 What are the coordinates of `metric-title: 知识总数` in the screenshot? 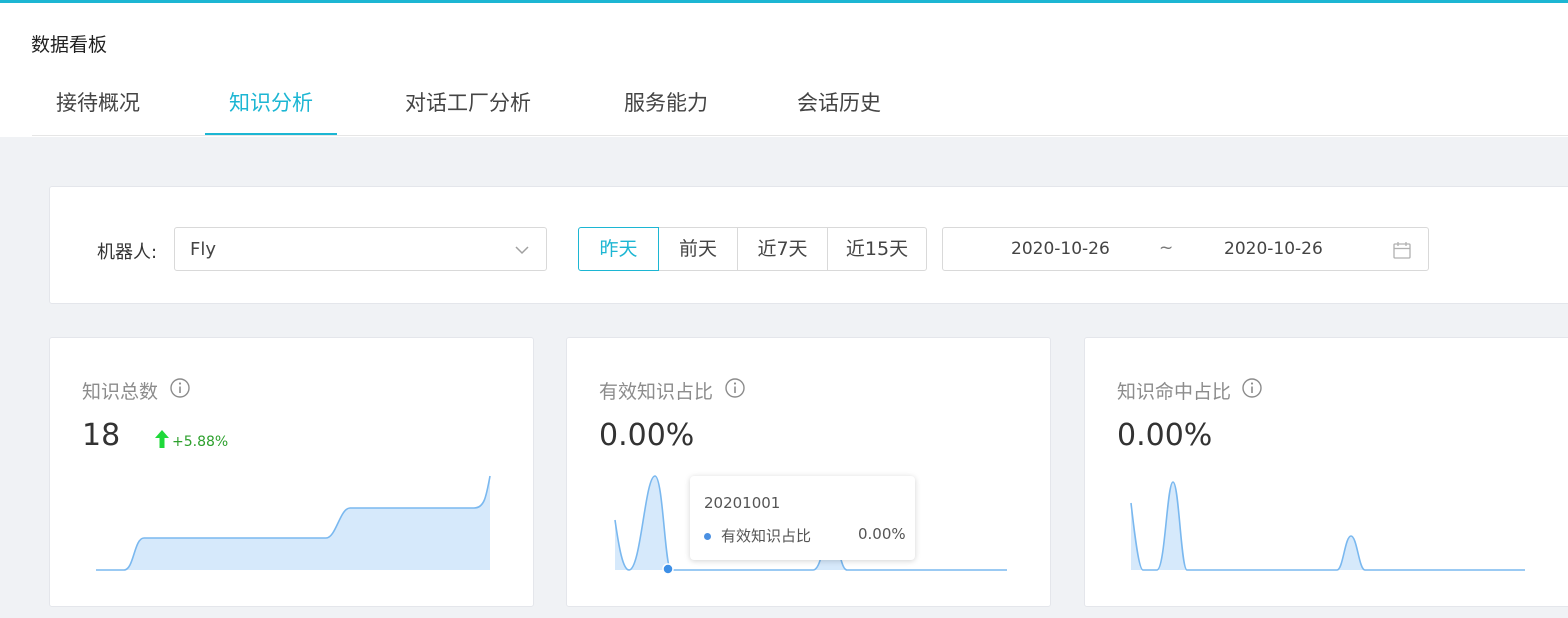 It's located at (120, 392).